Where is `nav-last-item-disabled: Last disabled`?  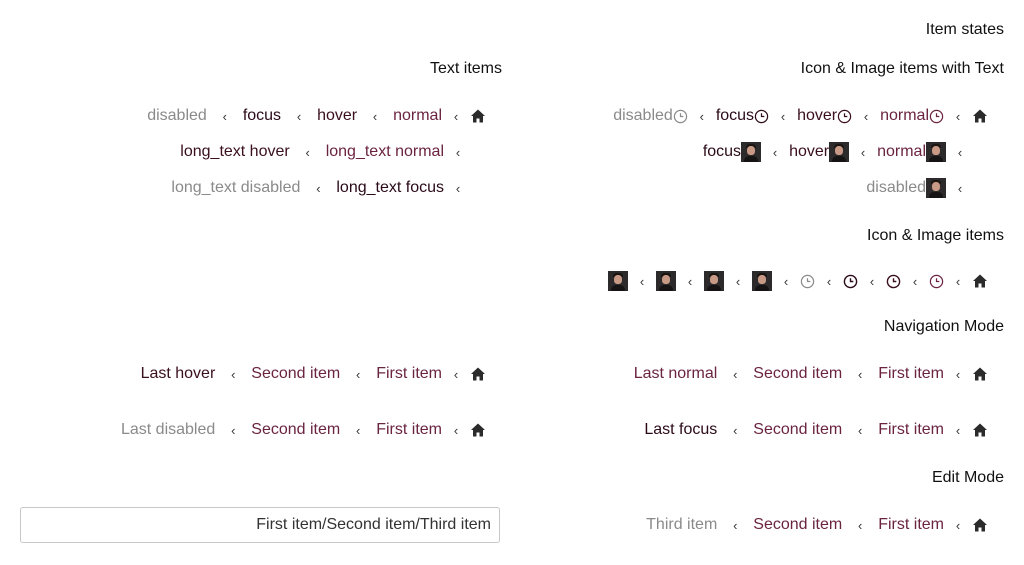 nav-last-item-disabled: Last disabled is located at coordinates (168, 429).